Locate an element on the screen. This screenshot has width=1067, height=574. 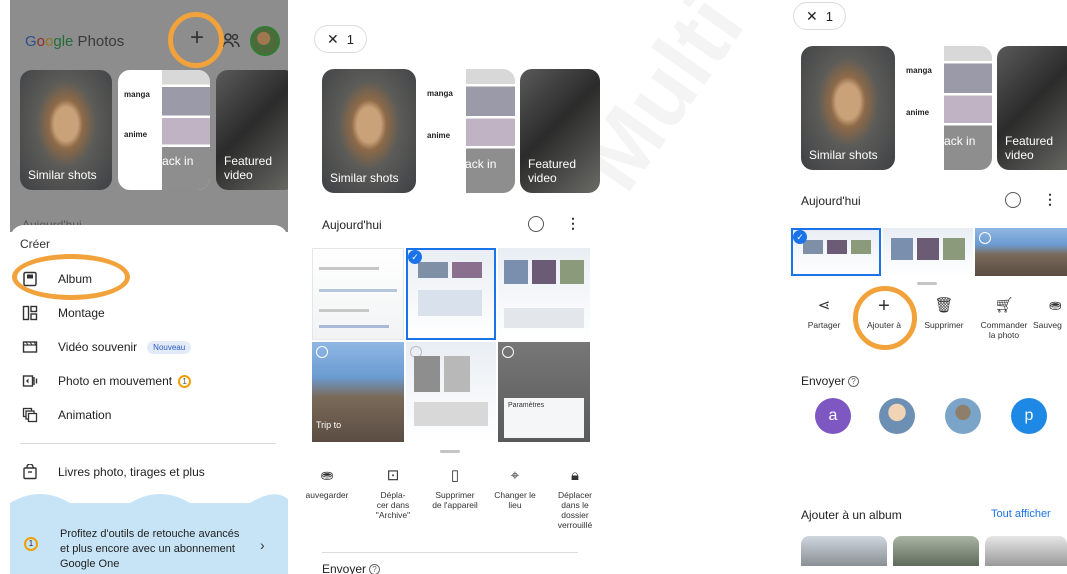
action-delete-device: ▯ Supprimer de l'appareil is located at coordinates (455, 488).